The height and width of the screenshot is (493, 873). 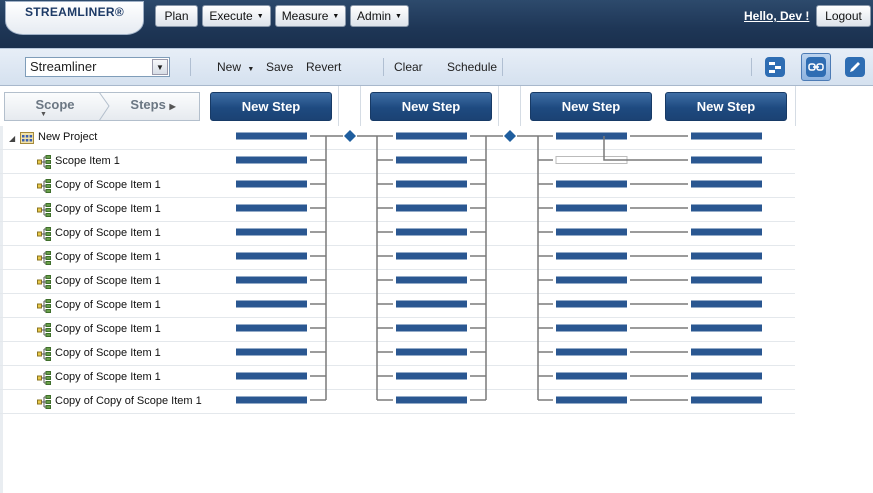 I want to click on streamliner-logo: STREAMLINER®, so click(x=74, y=18).